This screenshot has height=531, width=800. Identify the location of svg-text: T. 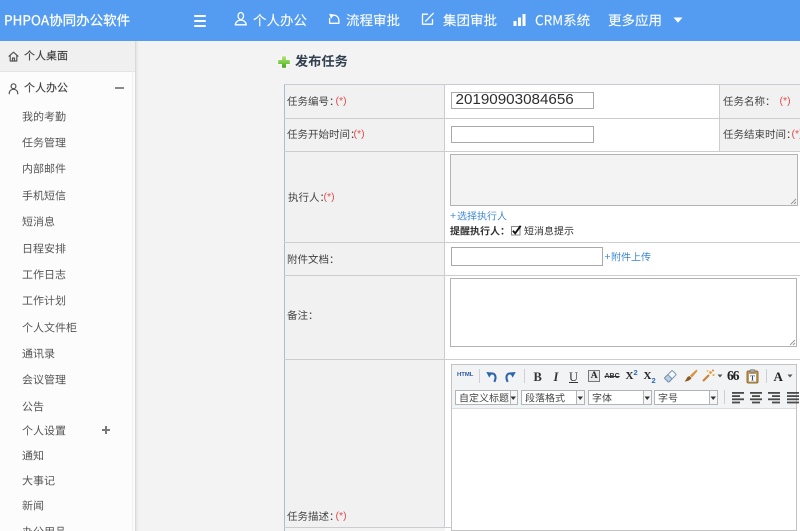
(752, 377).